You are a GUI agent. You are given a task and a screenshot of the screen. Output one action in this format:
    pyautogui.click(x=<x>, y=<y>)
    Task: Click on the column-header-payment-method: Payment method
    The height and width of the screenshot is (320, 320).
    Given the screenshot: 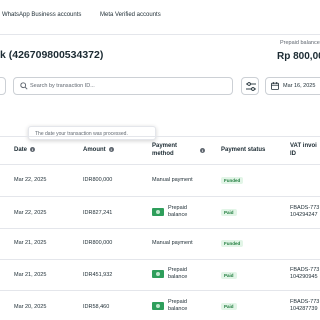 What is the action you would take?
    pyautogui.click(x=164, y=150)
    